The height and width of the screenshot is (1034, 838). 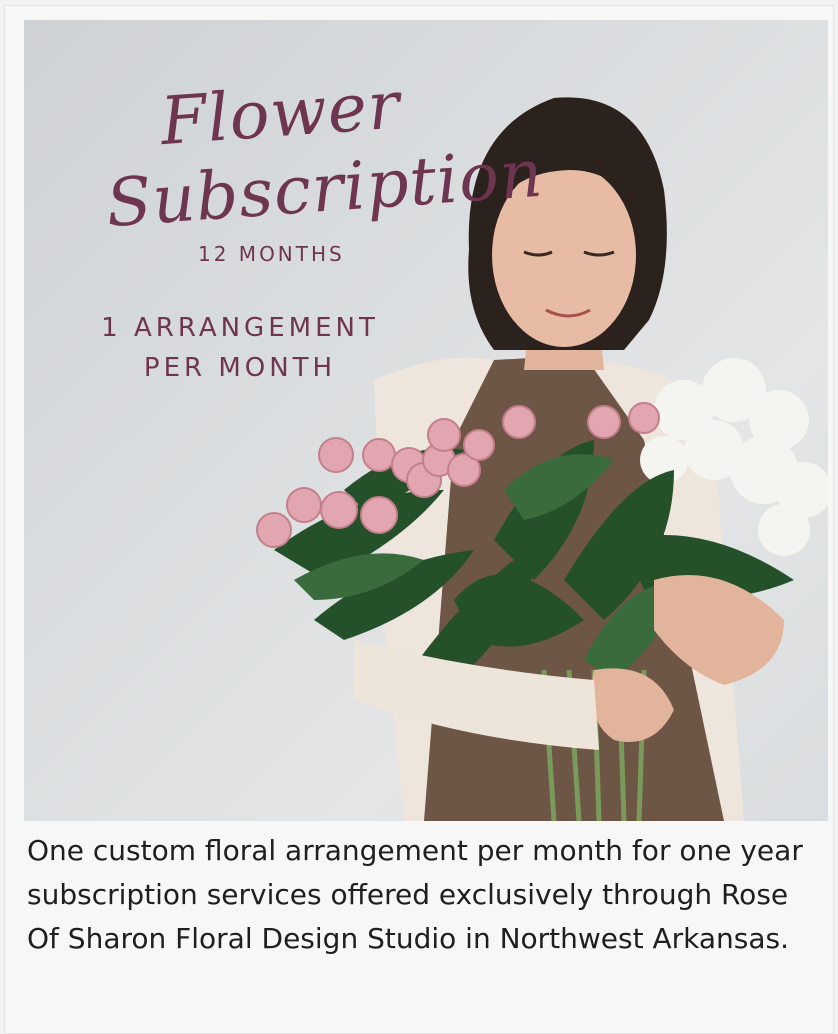 I want to click on arrangement-frequency: 1 ARRANGEMENT PER MONTH, so click(x=240, y=348).